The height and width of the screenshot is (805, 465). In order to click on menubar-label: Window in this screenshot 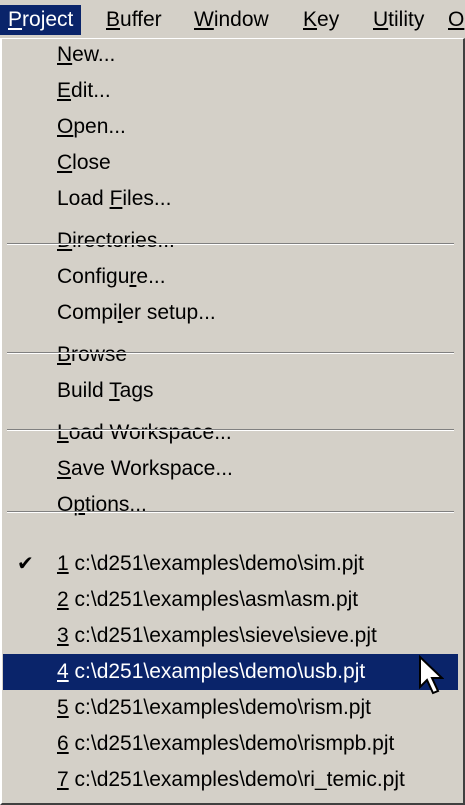, I will do `click(231, 19)`.